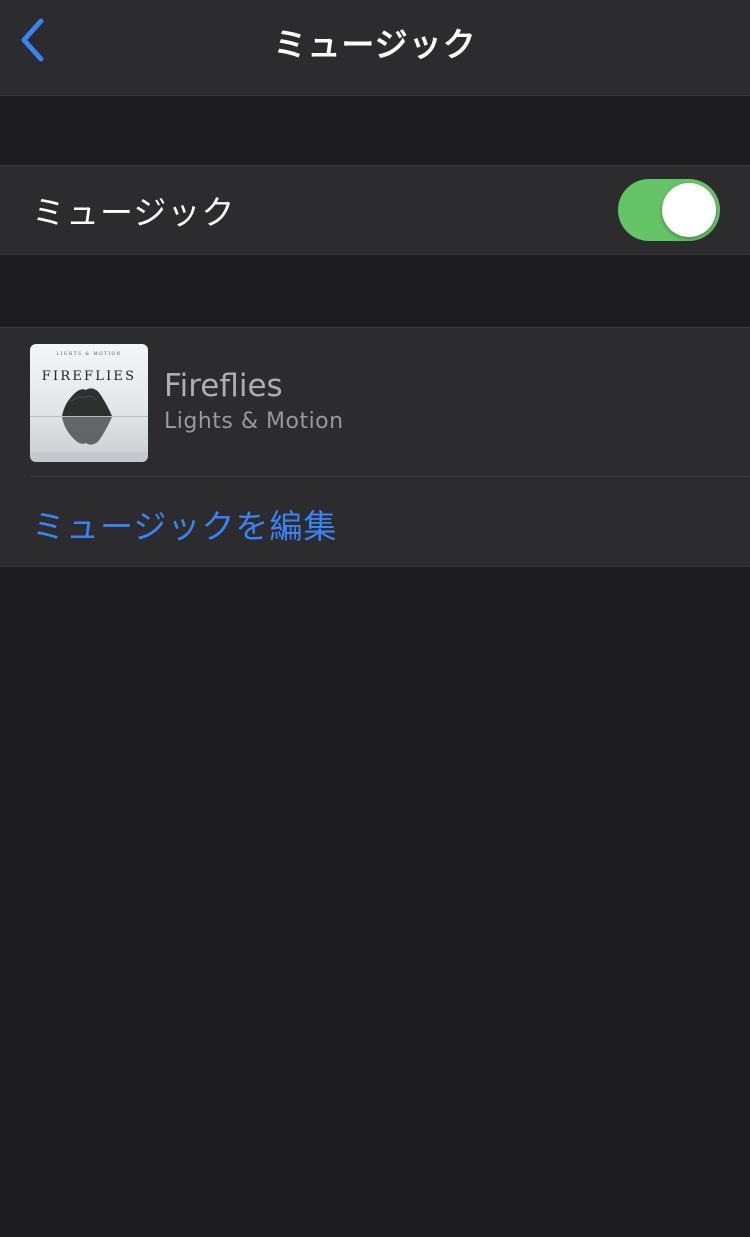 The height and width of the screenshot is (1237, 750). What do you see at coordinates (689, 210) in the screenshot?
I see `switch-knob` at bounding box center [689, 210].